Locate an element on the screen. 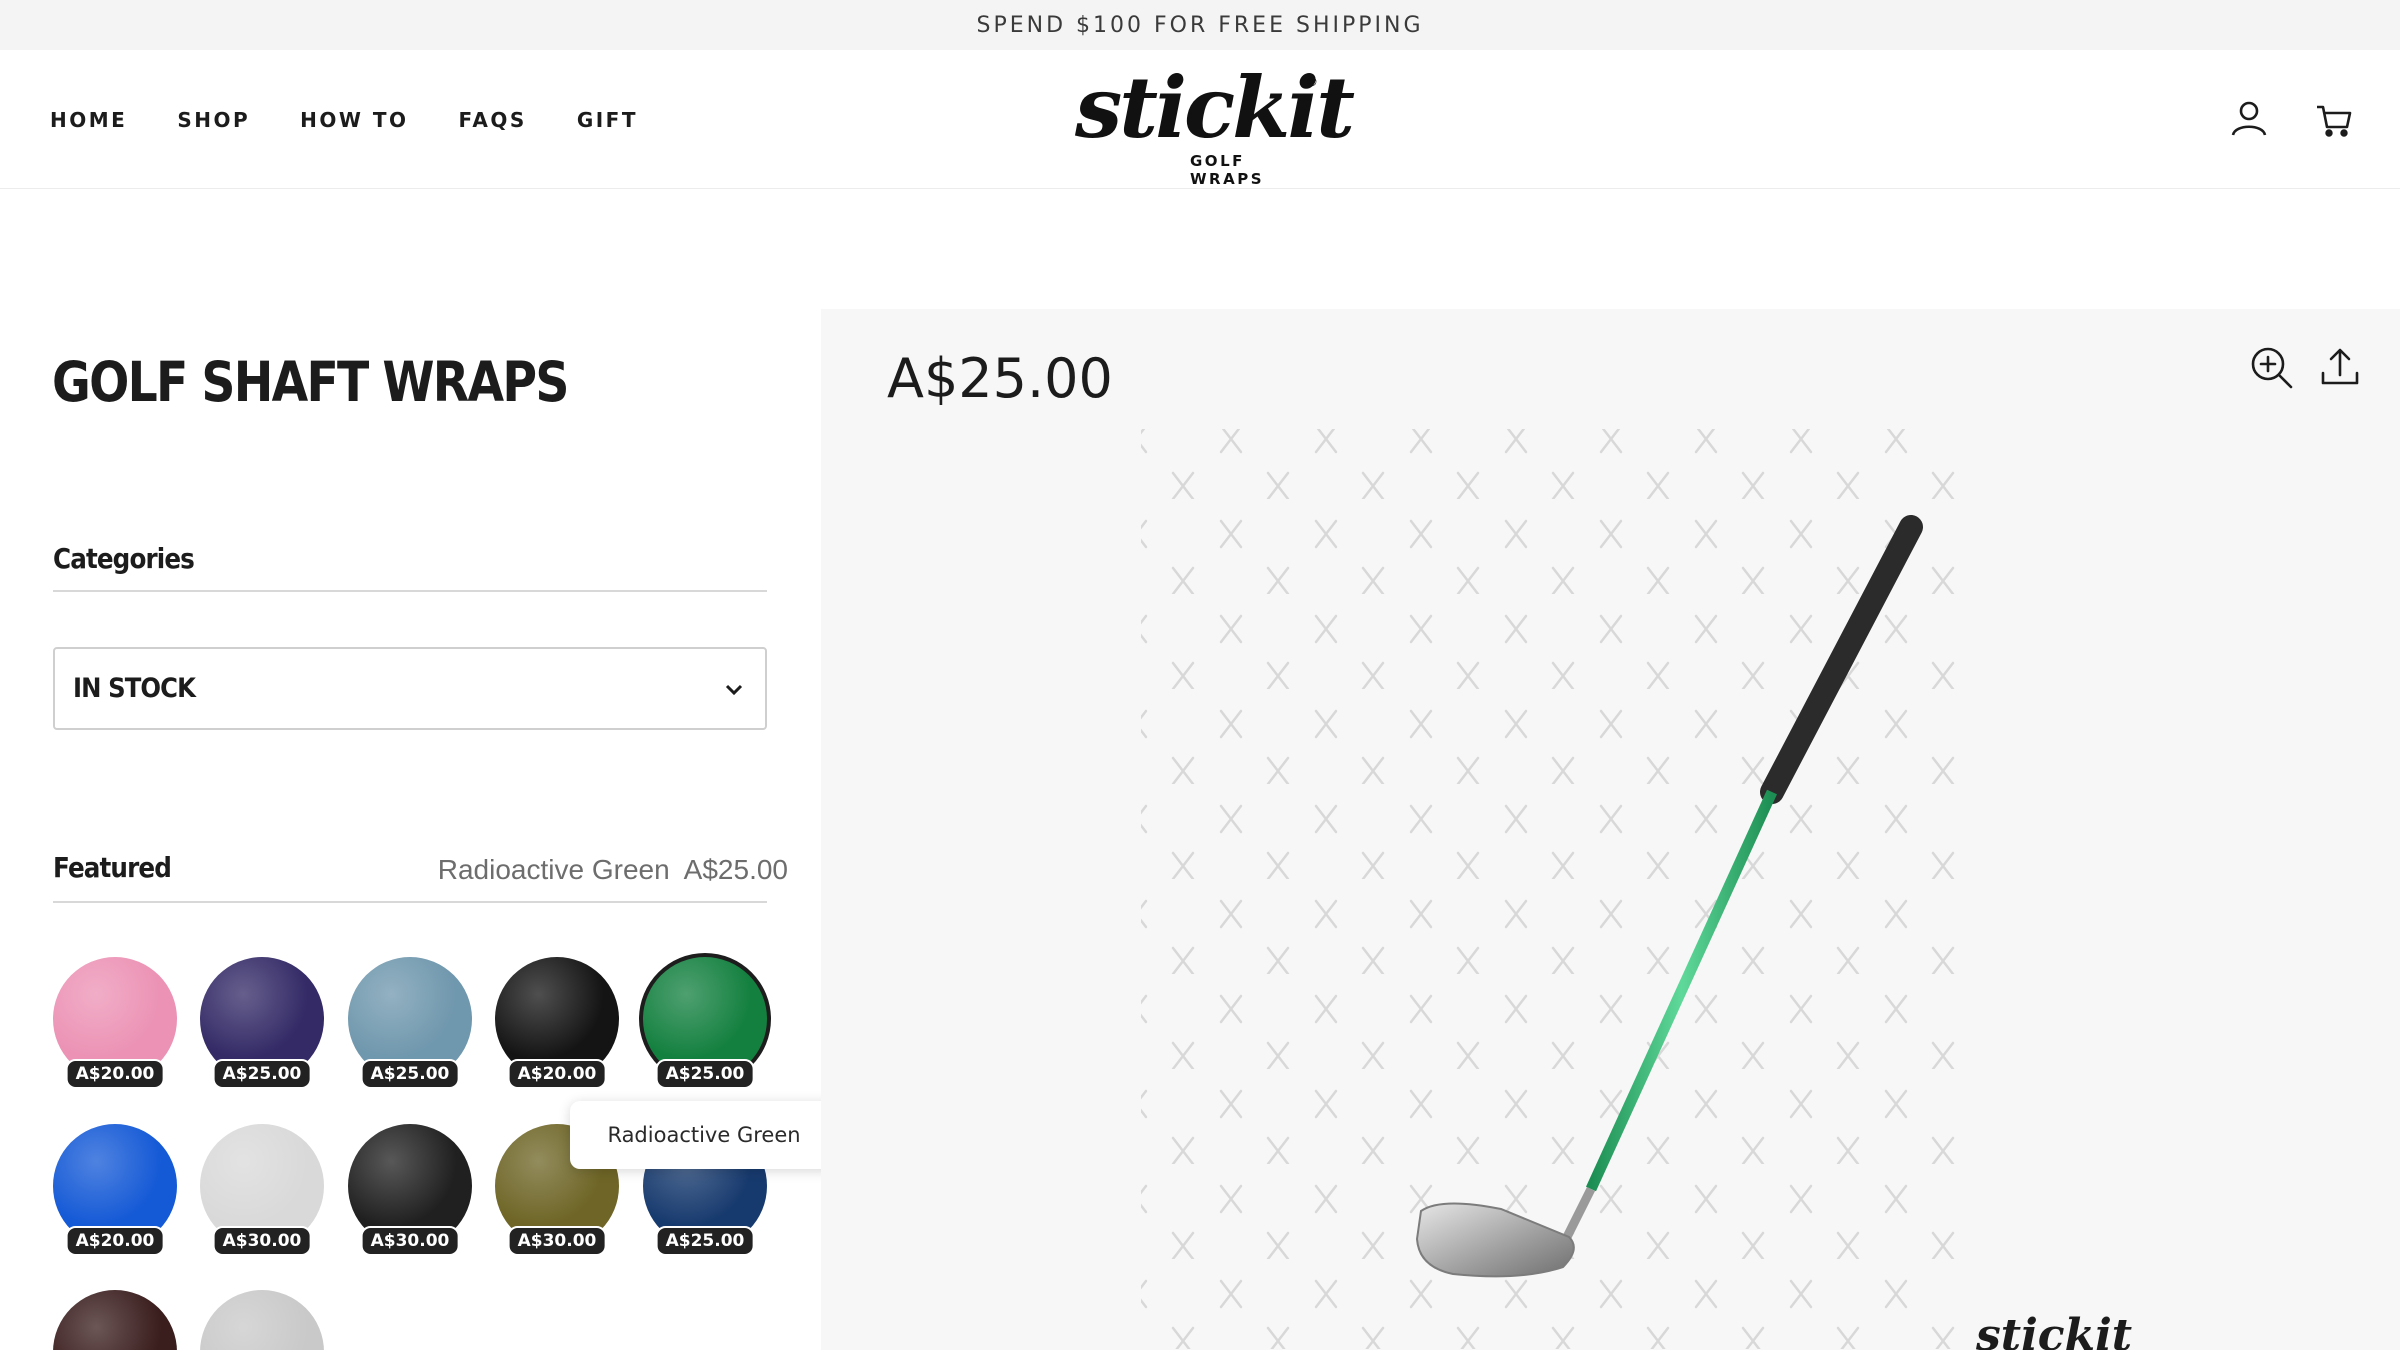  featured-divider is located at coordinates (410, 902).